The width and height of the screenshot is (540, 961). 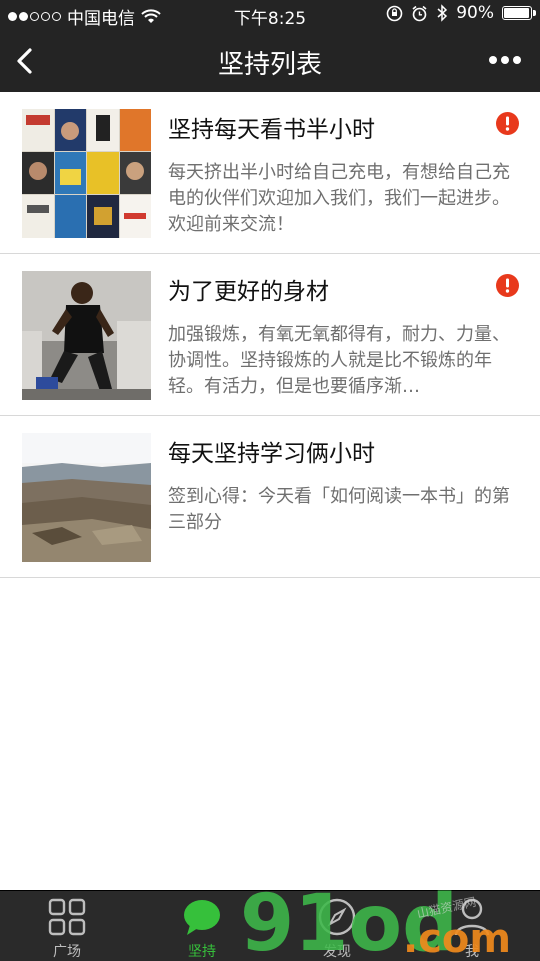 I want to click on book-covers-thumbnail, so click(x=86, y=173).